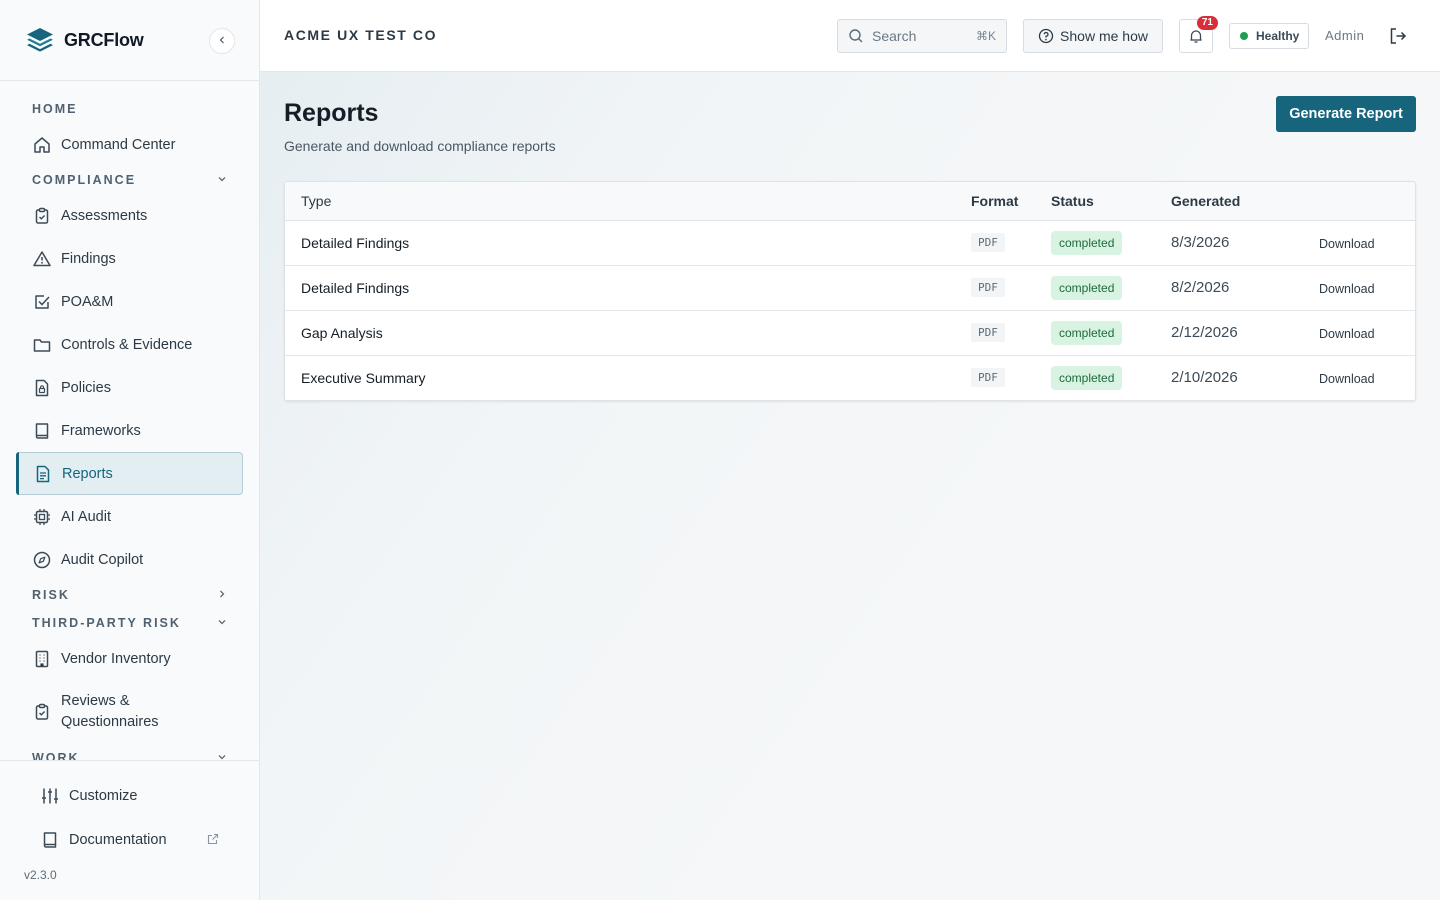 This screenshot has width=1440, height=900. Describe the element at coordinates (103, 796) in the screenshot. I see `customize-label: Customize` at that location.